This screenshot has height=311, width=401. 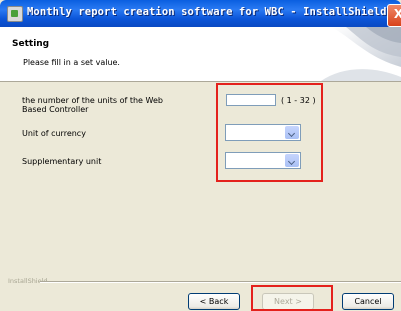 I want to click on footer-divider, so click(x=220, y=282).